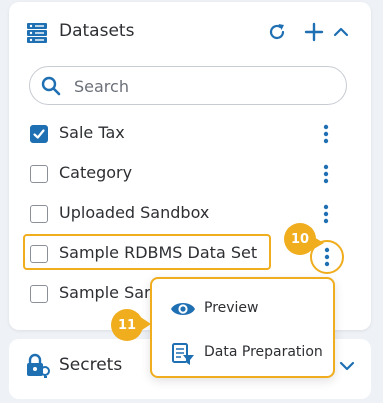 This screenshot has height=403, width=383. What do you see at coordinates (38, 366) in the screenshot?
I see `lock-key-icon` at bounding box center [38, 366].